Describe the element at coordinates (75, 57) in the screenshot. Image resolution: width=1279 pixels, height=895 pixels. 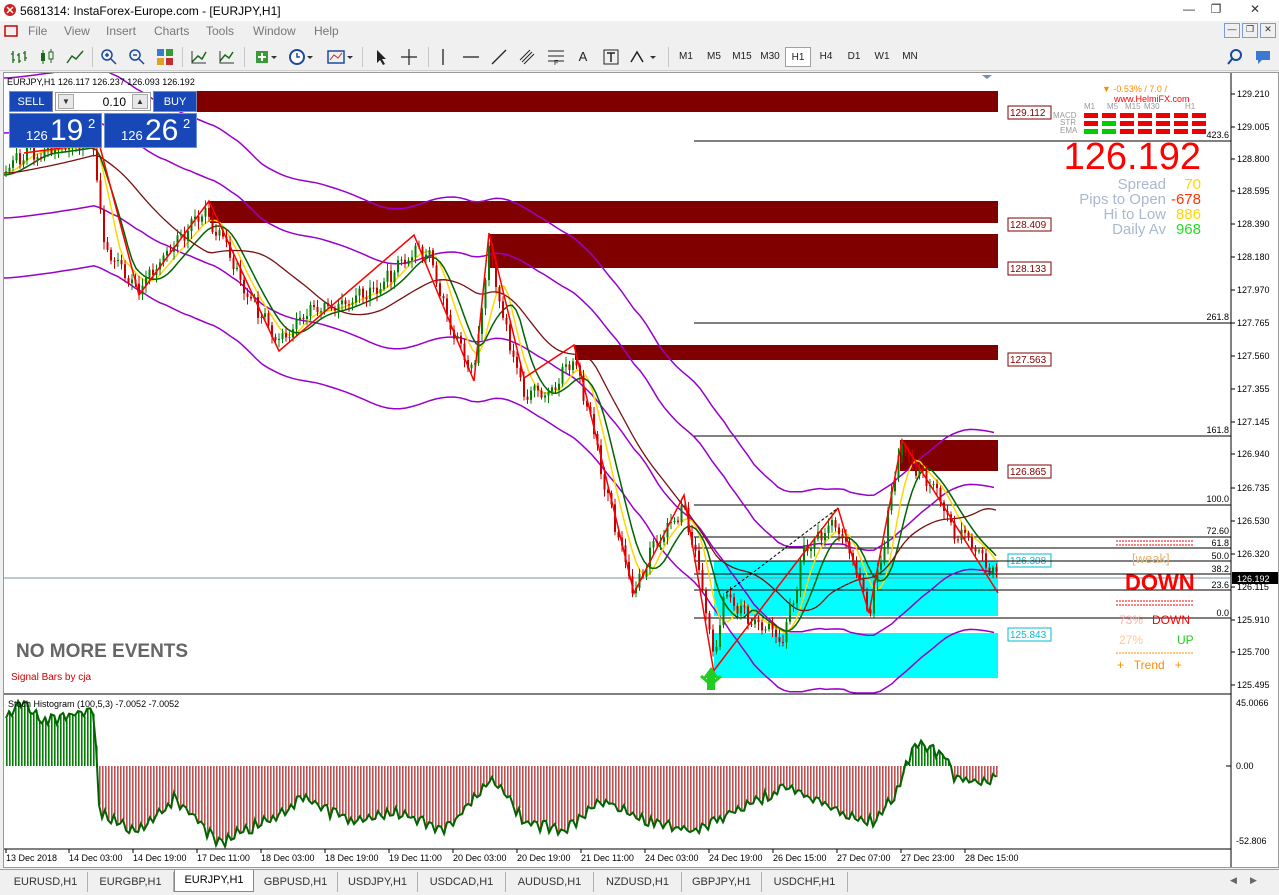
I see `line-chart-icon` at that location.